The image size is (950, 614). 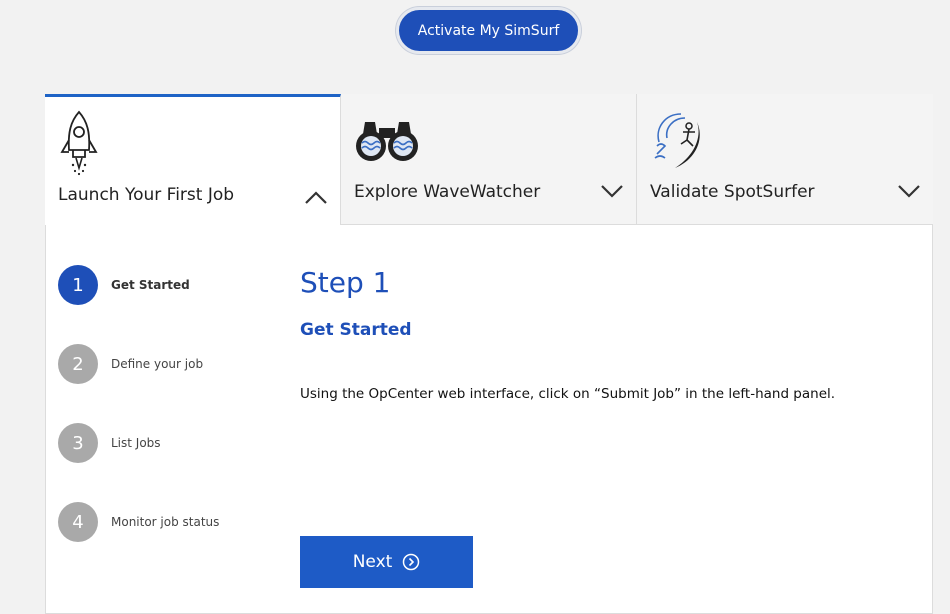 I want to click on step-number-badge: 1, so click(x=78, y=285).